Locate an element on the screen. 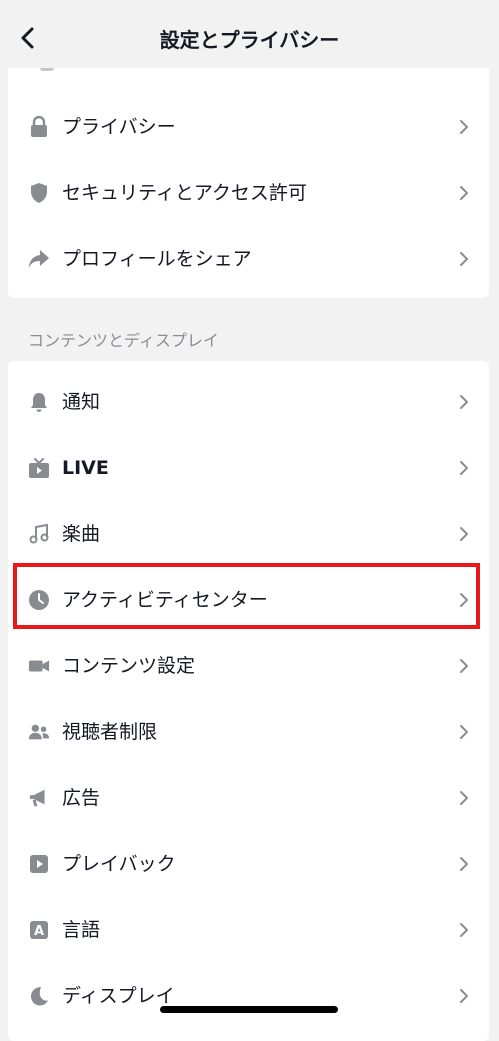 The height and width of the screenshot is (1041, 499). language-icon-letter: A is located at coordinates (39, 931).